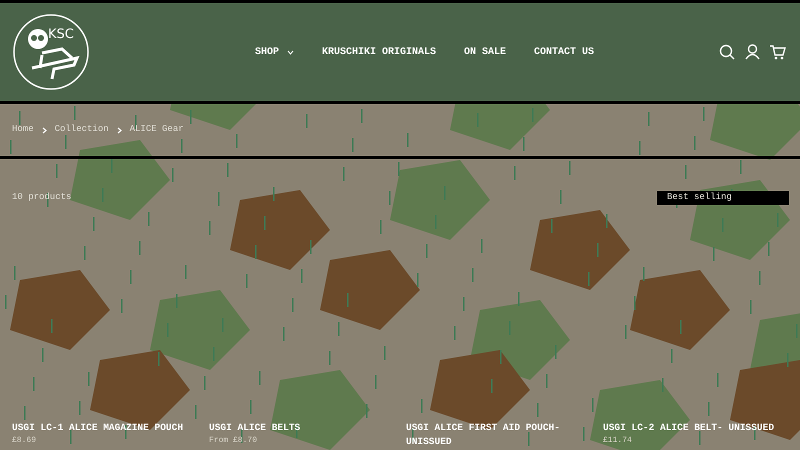 The image size is (800, 450). I want to click on product-title: USGI ALICE BELTS, so click(301, 428).